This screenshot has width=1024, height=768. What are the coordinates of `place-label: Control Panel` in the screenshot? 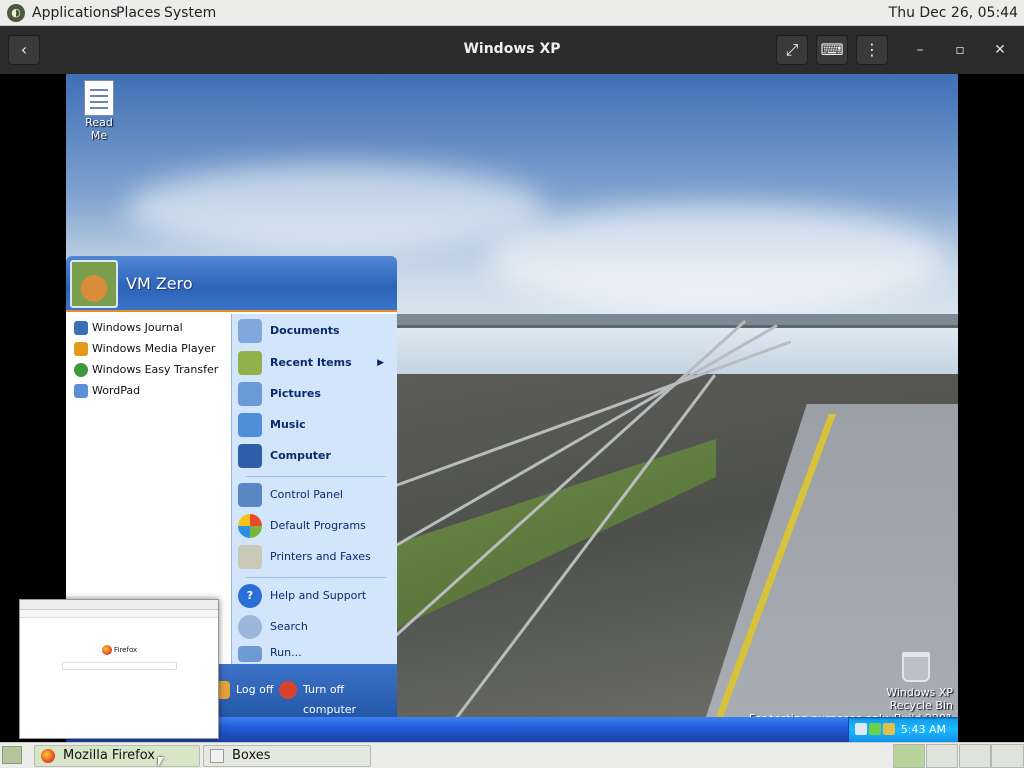 It's located at (306, 494).